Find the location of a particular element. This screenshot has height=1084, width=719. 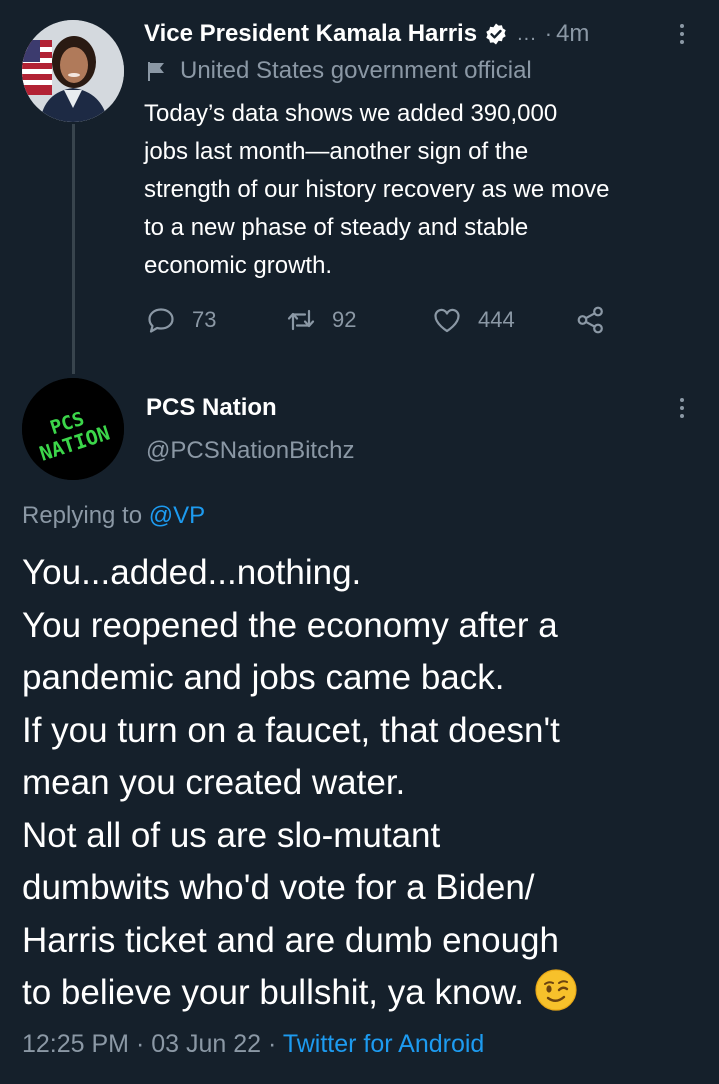

reply-tweet-line: to believe your bullshit, ya know. is located at coordinates (273, 992).